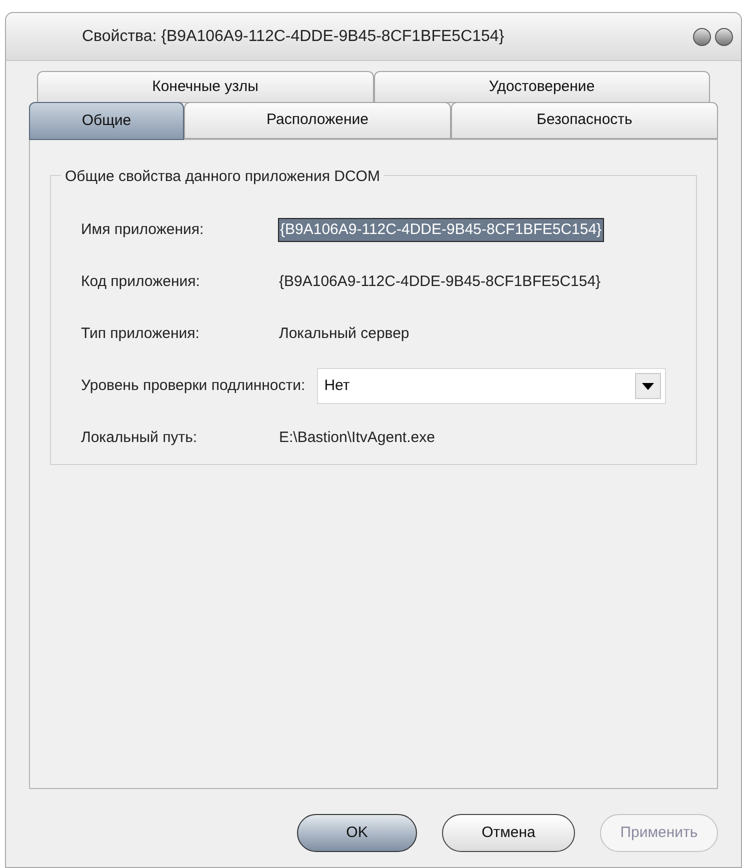 This screenshot has width=742, height=868. I want to click on authentication-dropdown: Нет, so click(491, 386).